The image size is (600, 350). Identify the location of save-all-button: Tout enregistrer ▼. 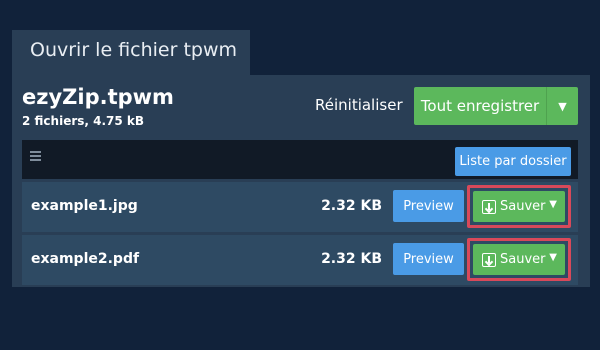
(496, 106).